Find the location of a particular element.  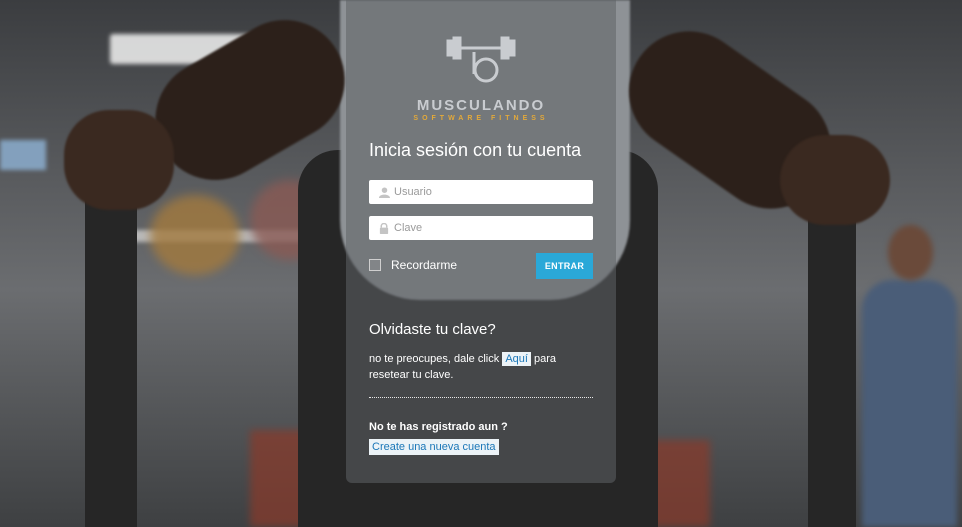

divider is located at coordinates (481, 397).